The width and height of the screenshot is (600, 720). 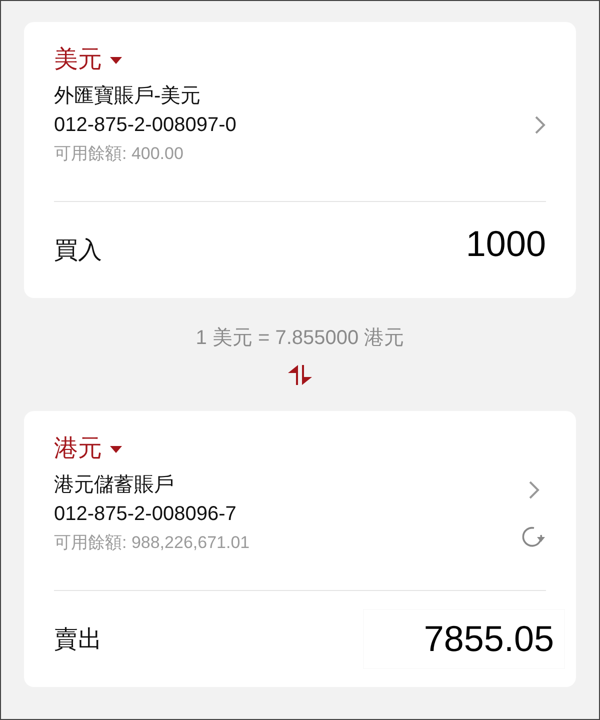 What do you see at coordinates (114, 485) in the screenshot?
I see `account-name: 港元儲蓄賬戶` at bounding box center [114, 485].